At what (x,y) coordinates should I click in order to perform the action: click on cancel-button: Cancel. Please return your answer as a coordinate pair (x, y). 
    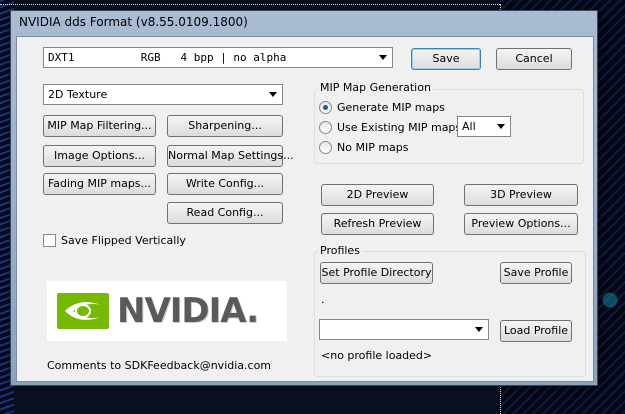
    Looking at the image, I should click on (534, 59).